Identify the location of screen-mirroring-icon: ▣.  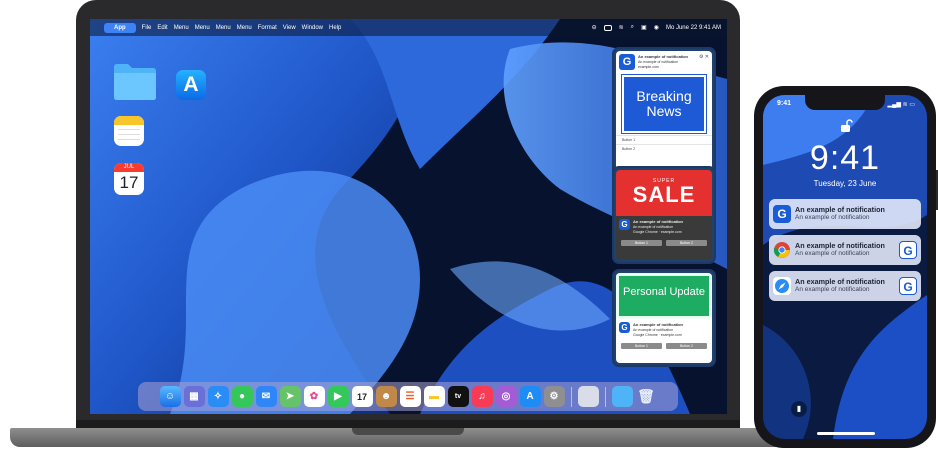
(644, 27).